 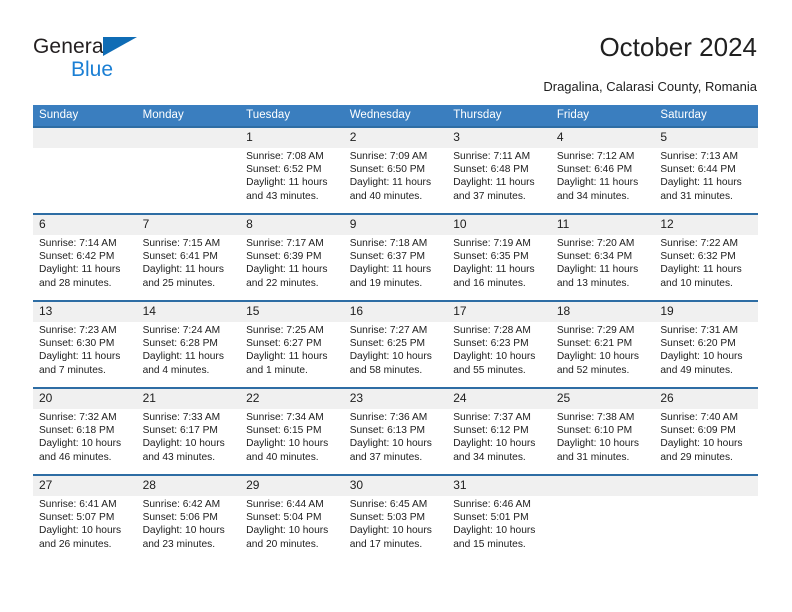 I want to click on day-sunset-text: Sunset: 6:21 PM, so click(x=594, y=344).